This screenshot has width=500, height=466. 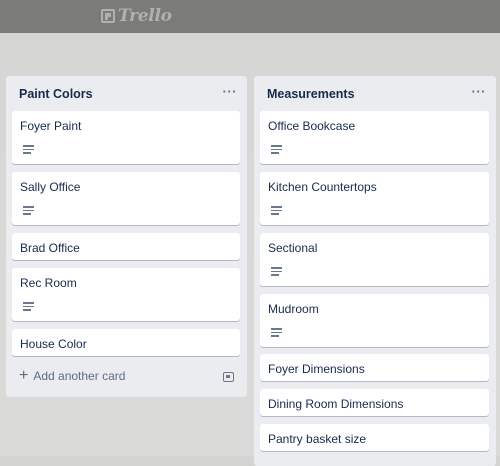 I want to click on card-title: Sectional, so click(x=293, y=248).